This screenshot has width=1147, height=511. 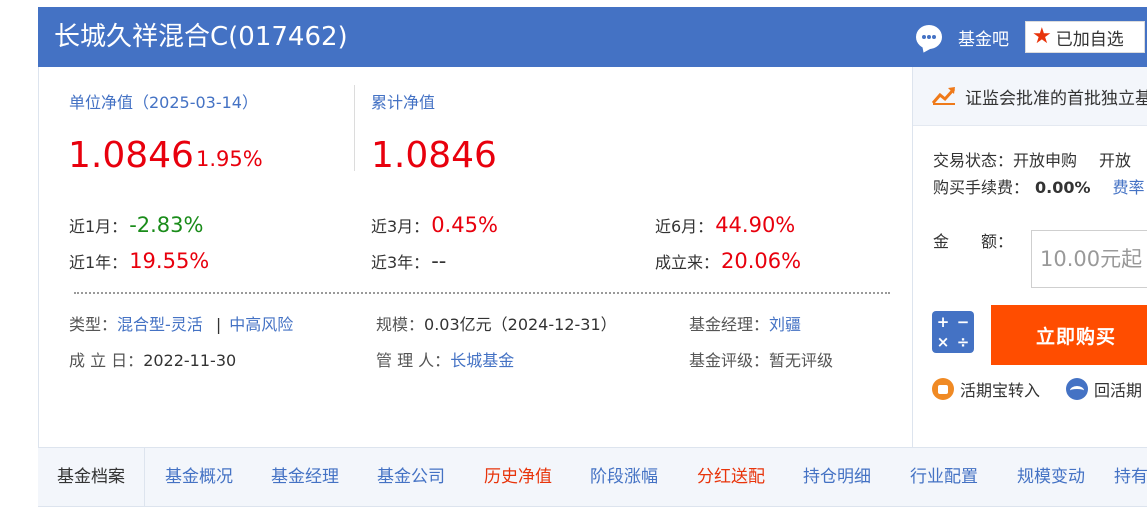 I want to click on fund-forum-label: 基金吧, so click(x=983, y=39).